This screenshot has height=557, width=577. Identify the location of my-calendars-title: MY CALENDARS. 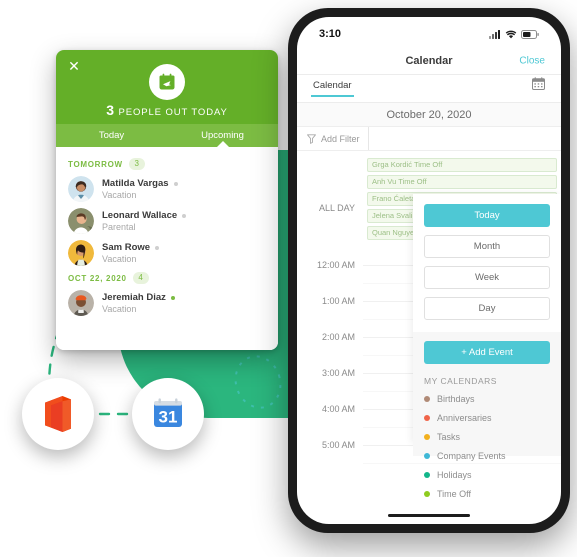
(460, 381).